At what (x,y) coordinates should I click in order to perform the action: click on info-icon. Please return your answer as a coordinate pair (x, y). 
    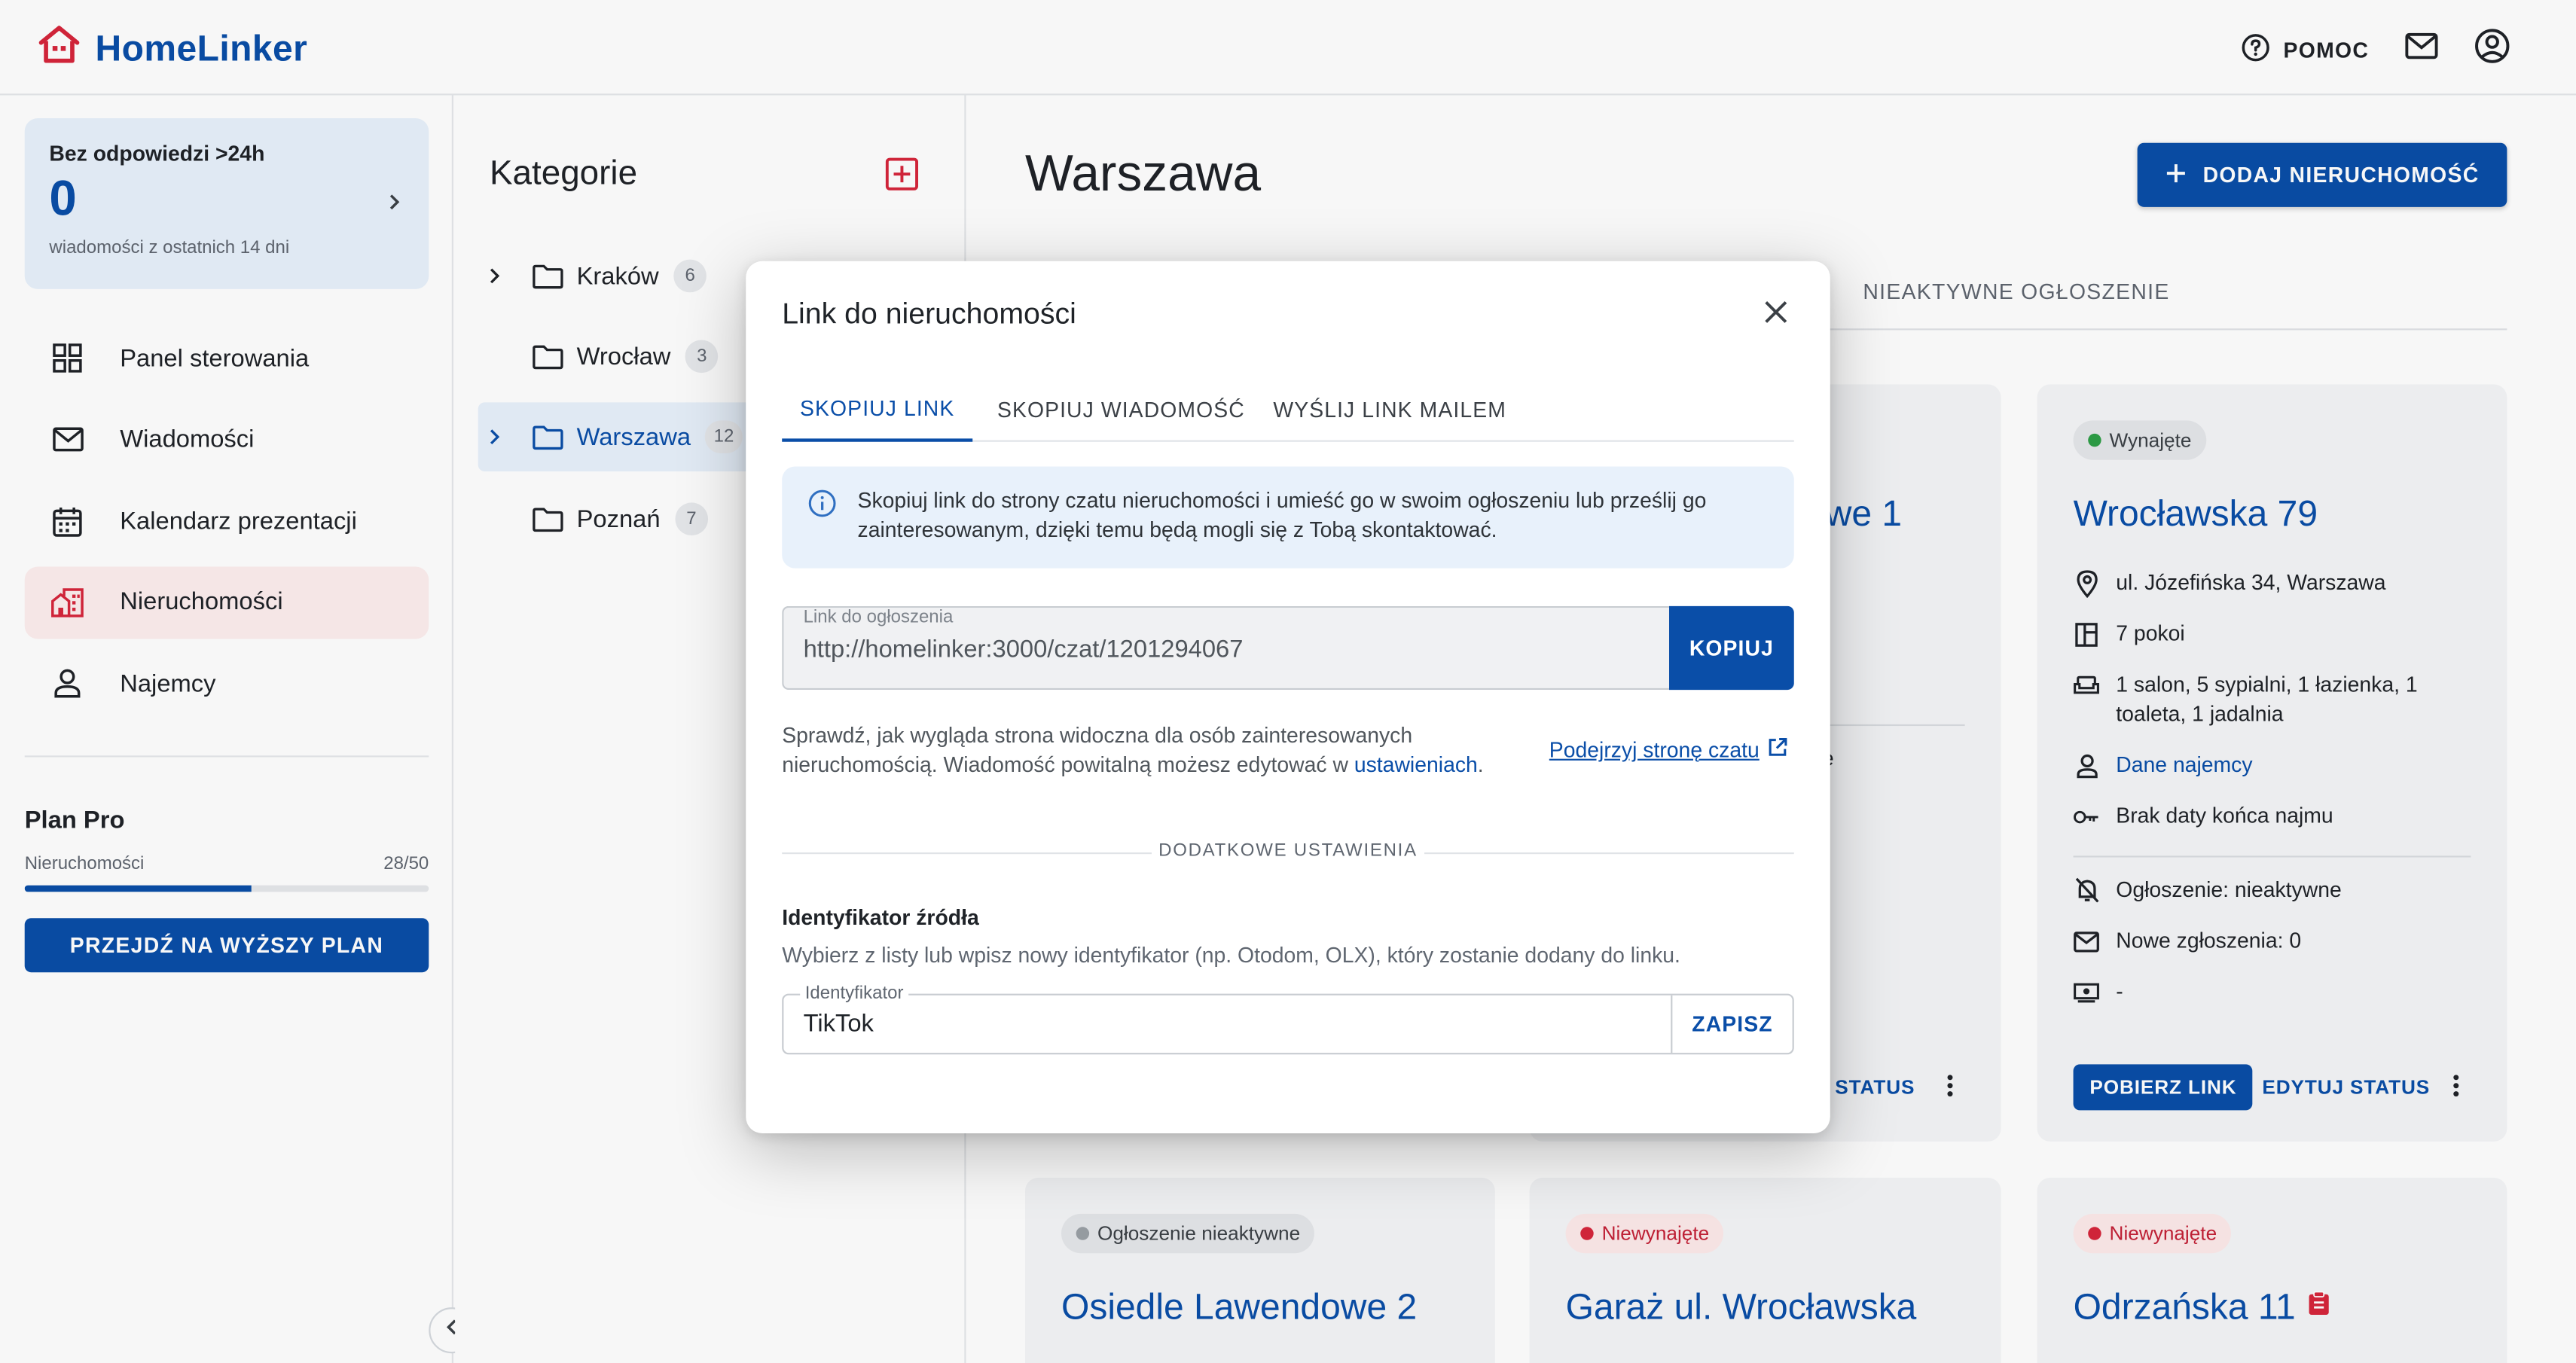
    Looking at the image, I should click on (822, 508).